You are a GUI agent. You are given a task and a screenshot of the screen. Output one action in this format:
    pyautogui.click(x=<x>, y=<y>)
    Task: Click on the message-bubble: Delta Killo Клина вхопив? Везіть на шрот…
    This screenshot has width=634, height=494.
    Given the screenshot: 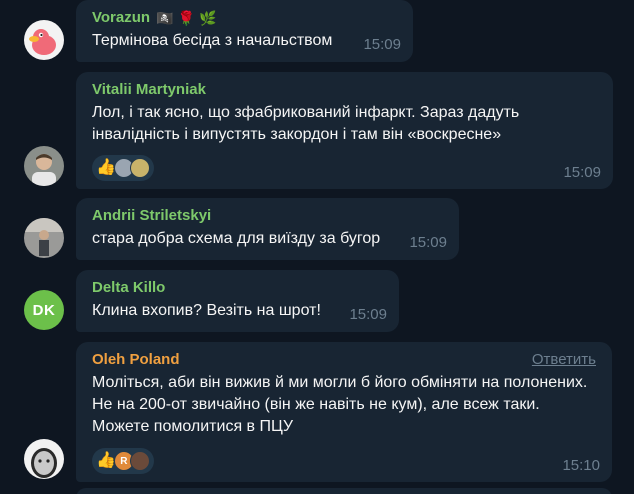 What is the action you would take?
    pyautogui.click(x=237, y=301)
    